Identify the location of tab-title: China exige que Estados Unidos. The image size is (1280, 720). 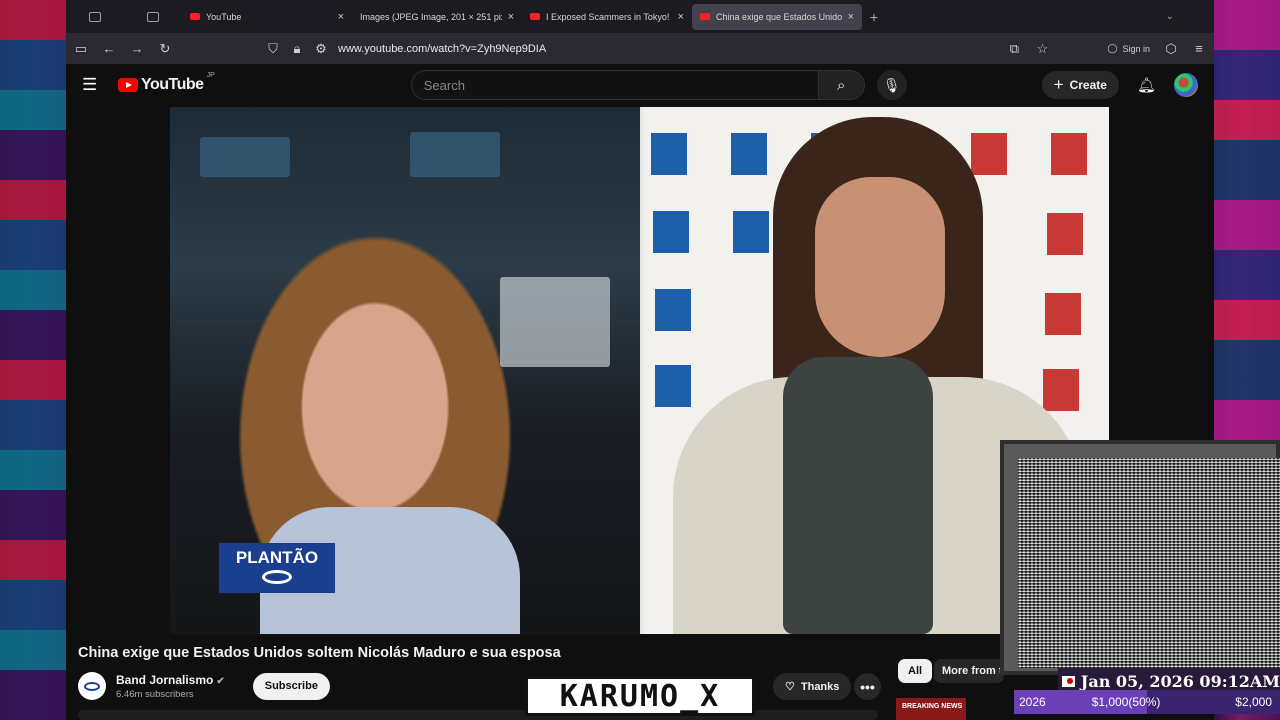
(779, 16).